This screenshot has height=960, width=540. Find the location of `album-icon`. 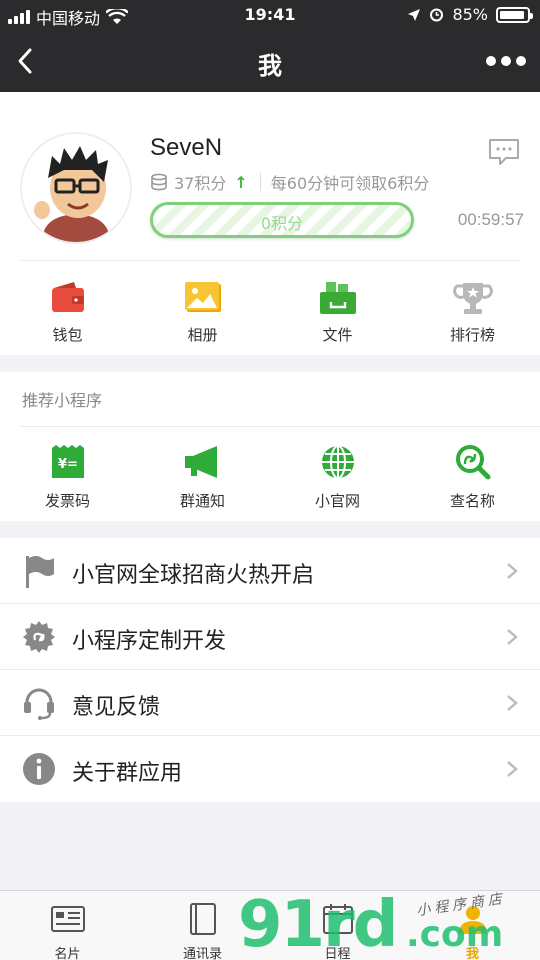

album-icon is located at coordinates (202, 297).